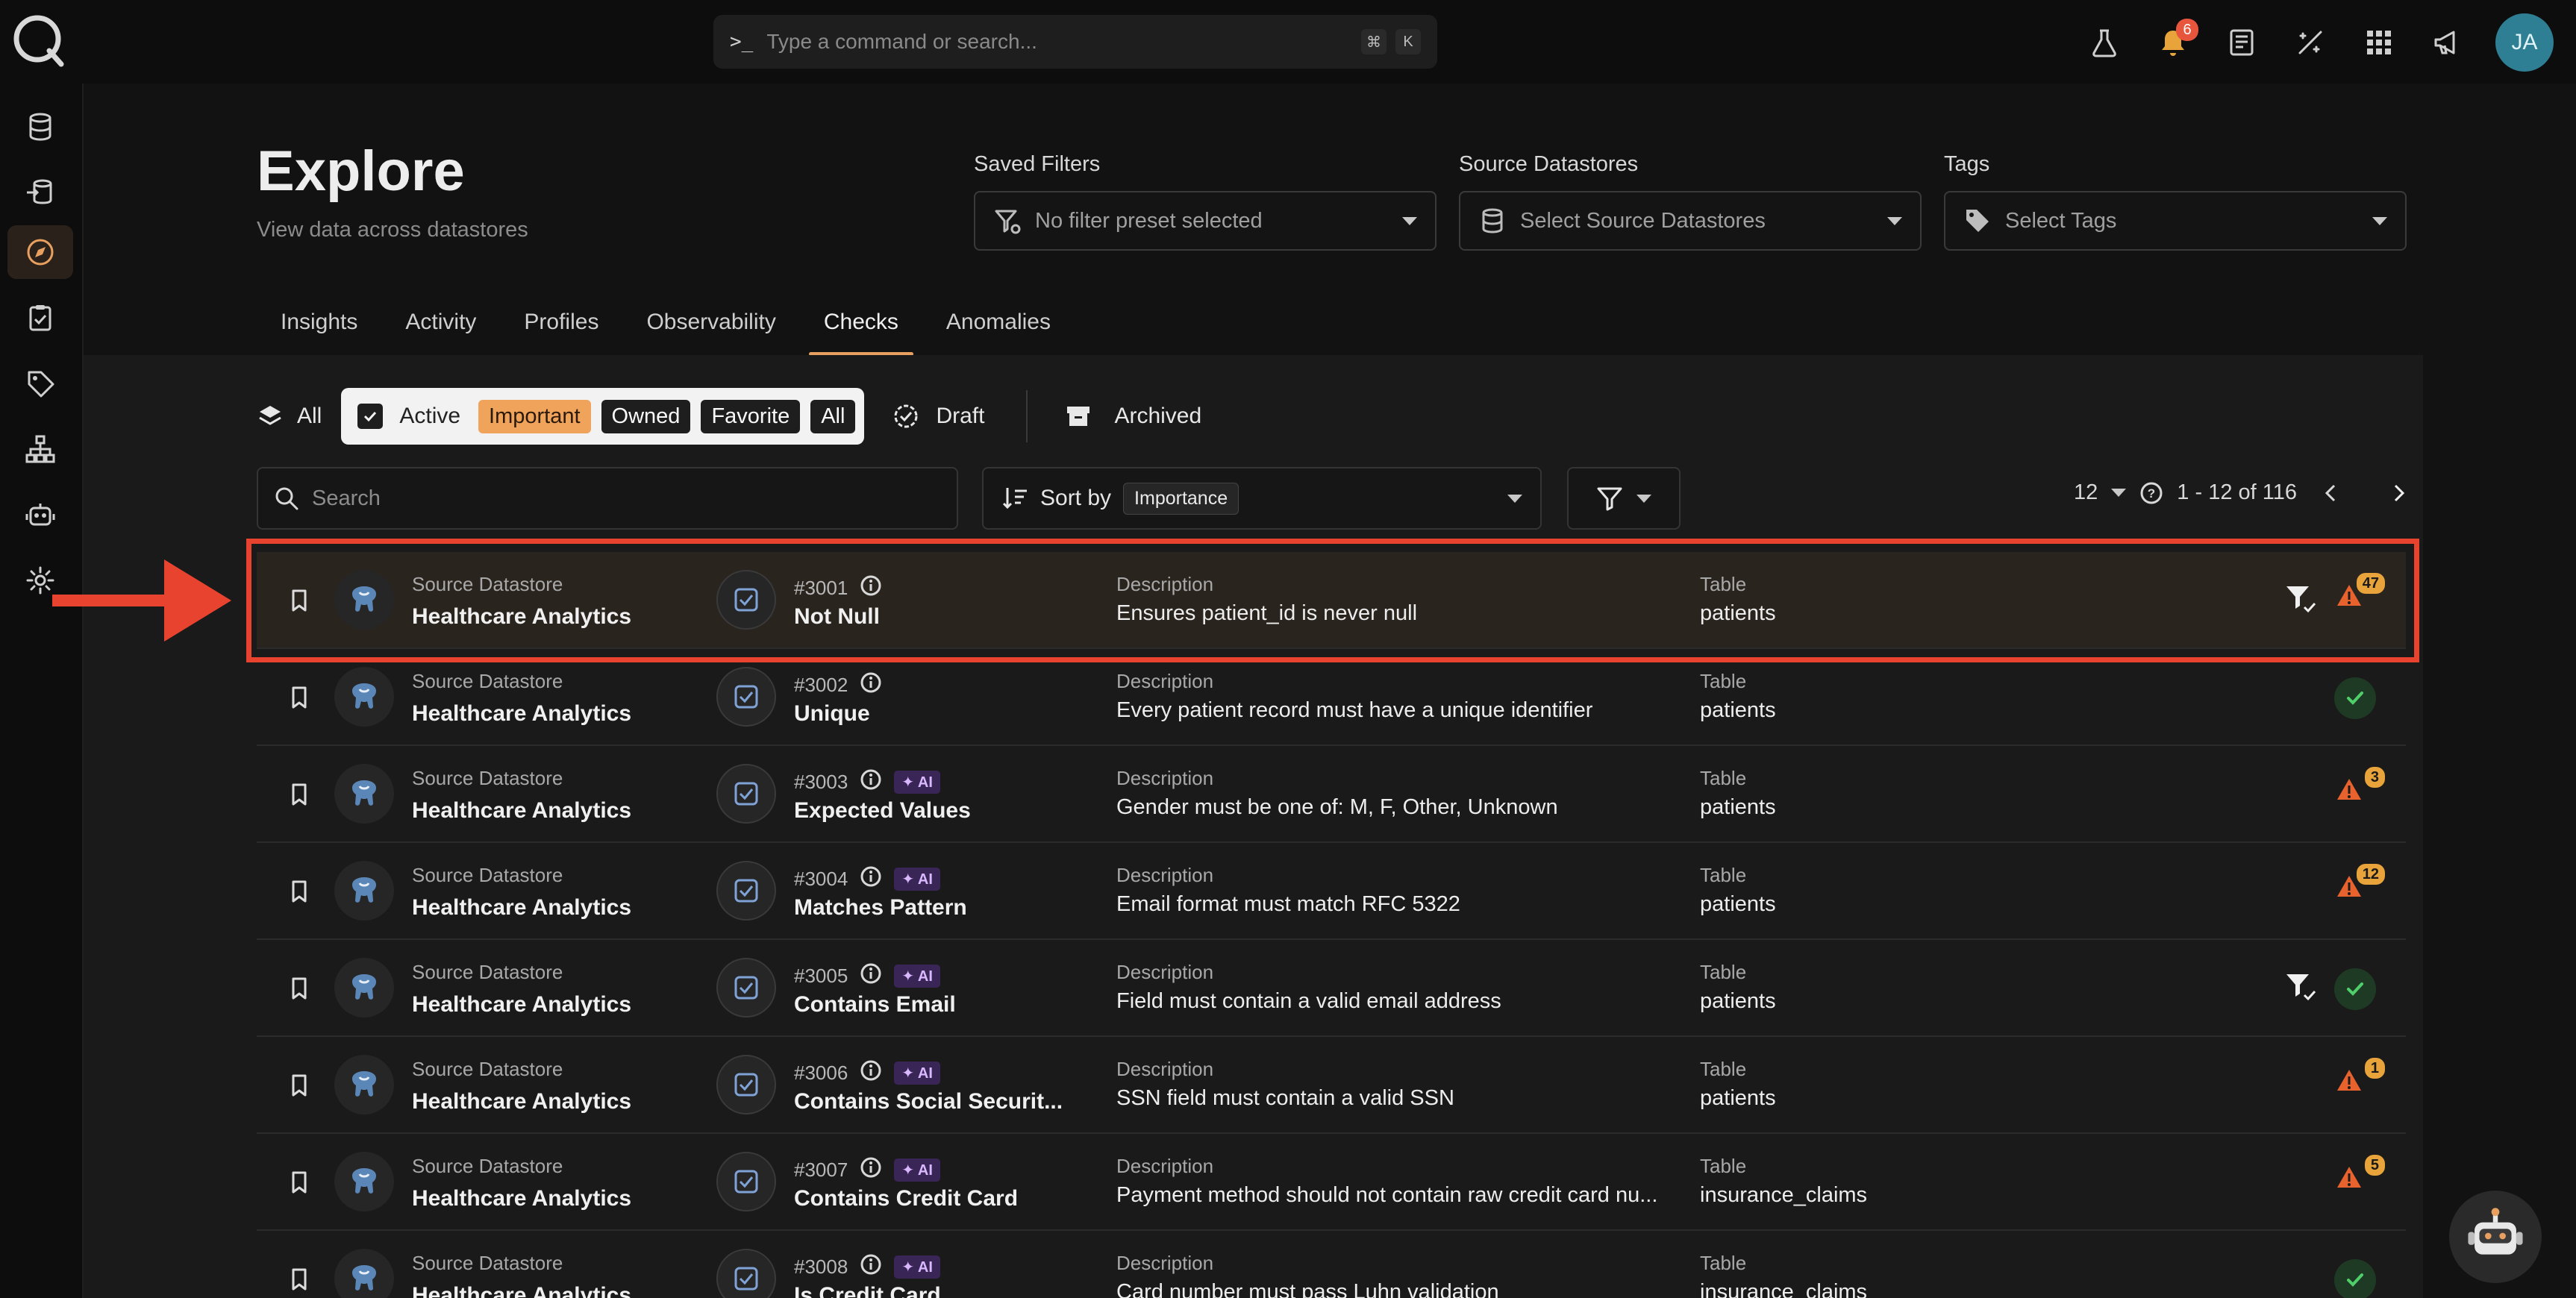 This screenshot has height=1298, width=2576. Describe the element at coordinates (821, 976) in the screenshot. I see `check-id: #3005` at that location.